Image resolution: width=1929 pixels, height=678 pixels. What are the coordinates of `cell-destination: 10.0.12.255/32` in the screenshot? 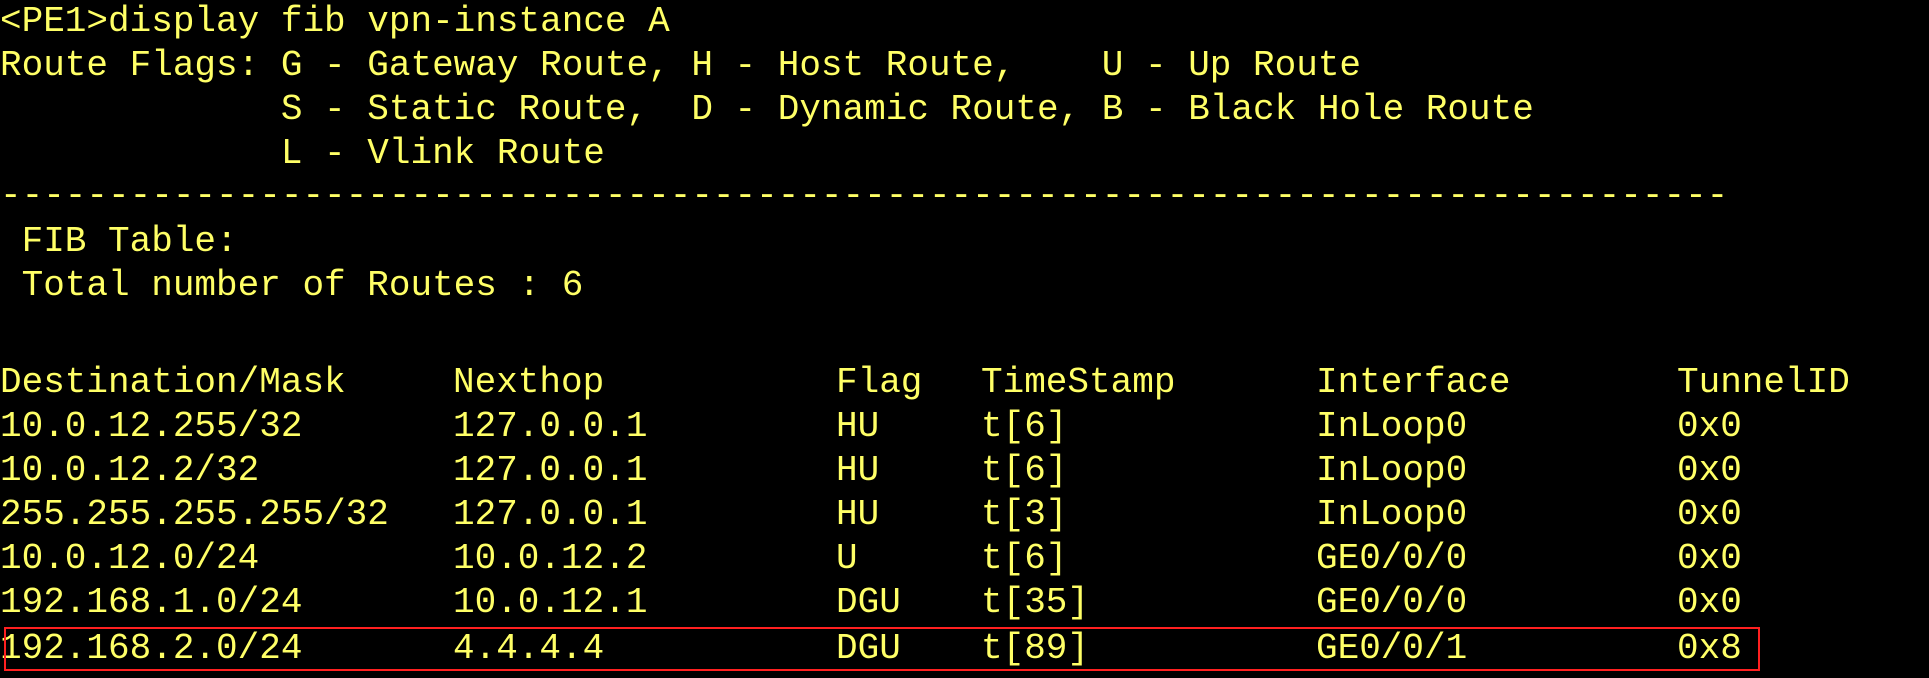 It's located at (151, 426).